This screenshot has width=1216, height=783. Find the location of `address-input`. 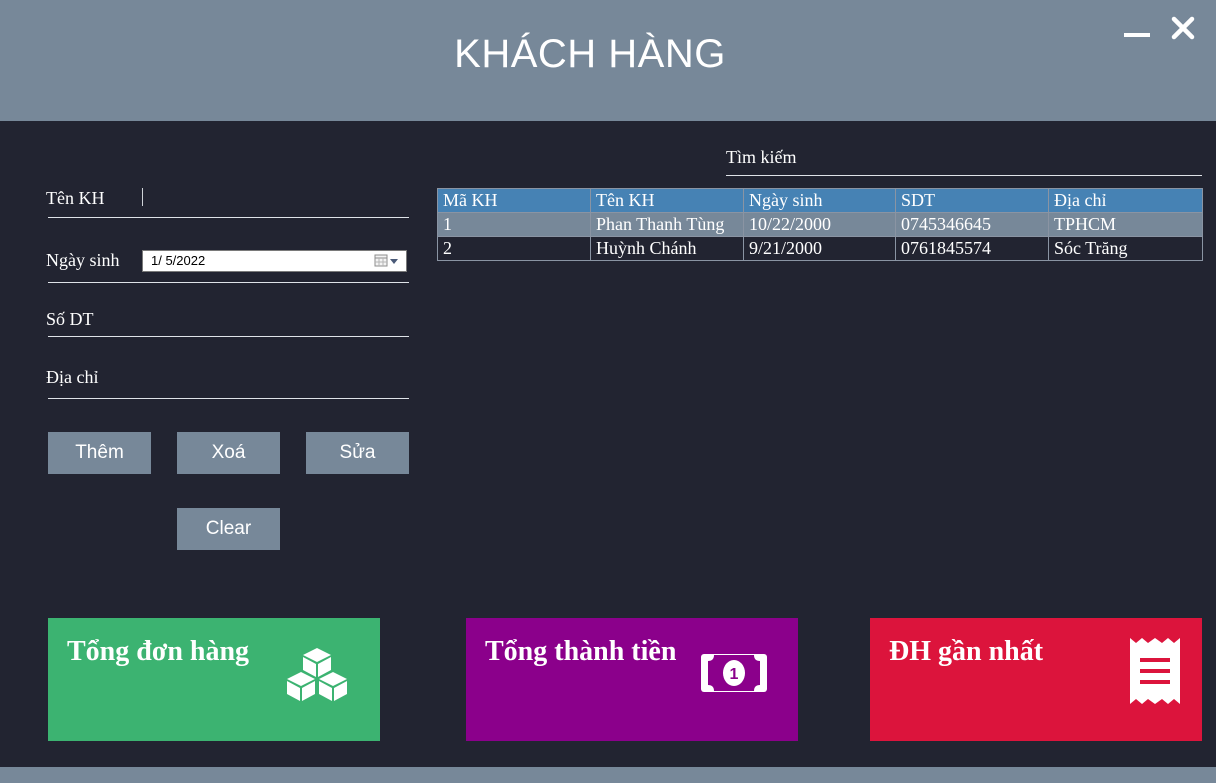

address-input is located at coordinates (228, 398).